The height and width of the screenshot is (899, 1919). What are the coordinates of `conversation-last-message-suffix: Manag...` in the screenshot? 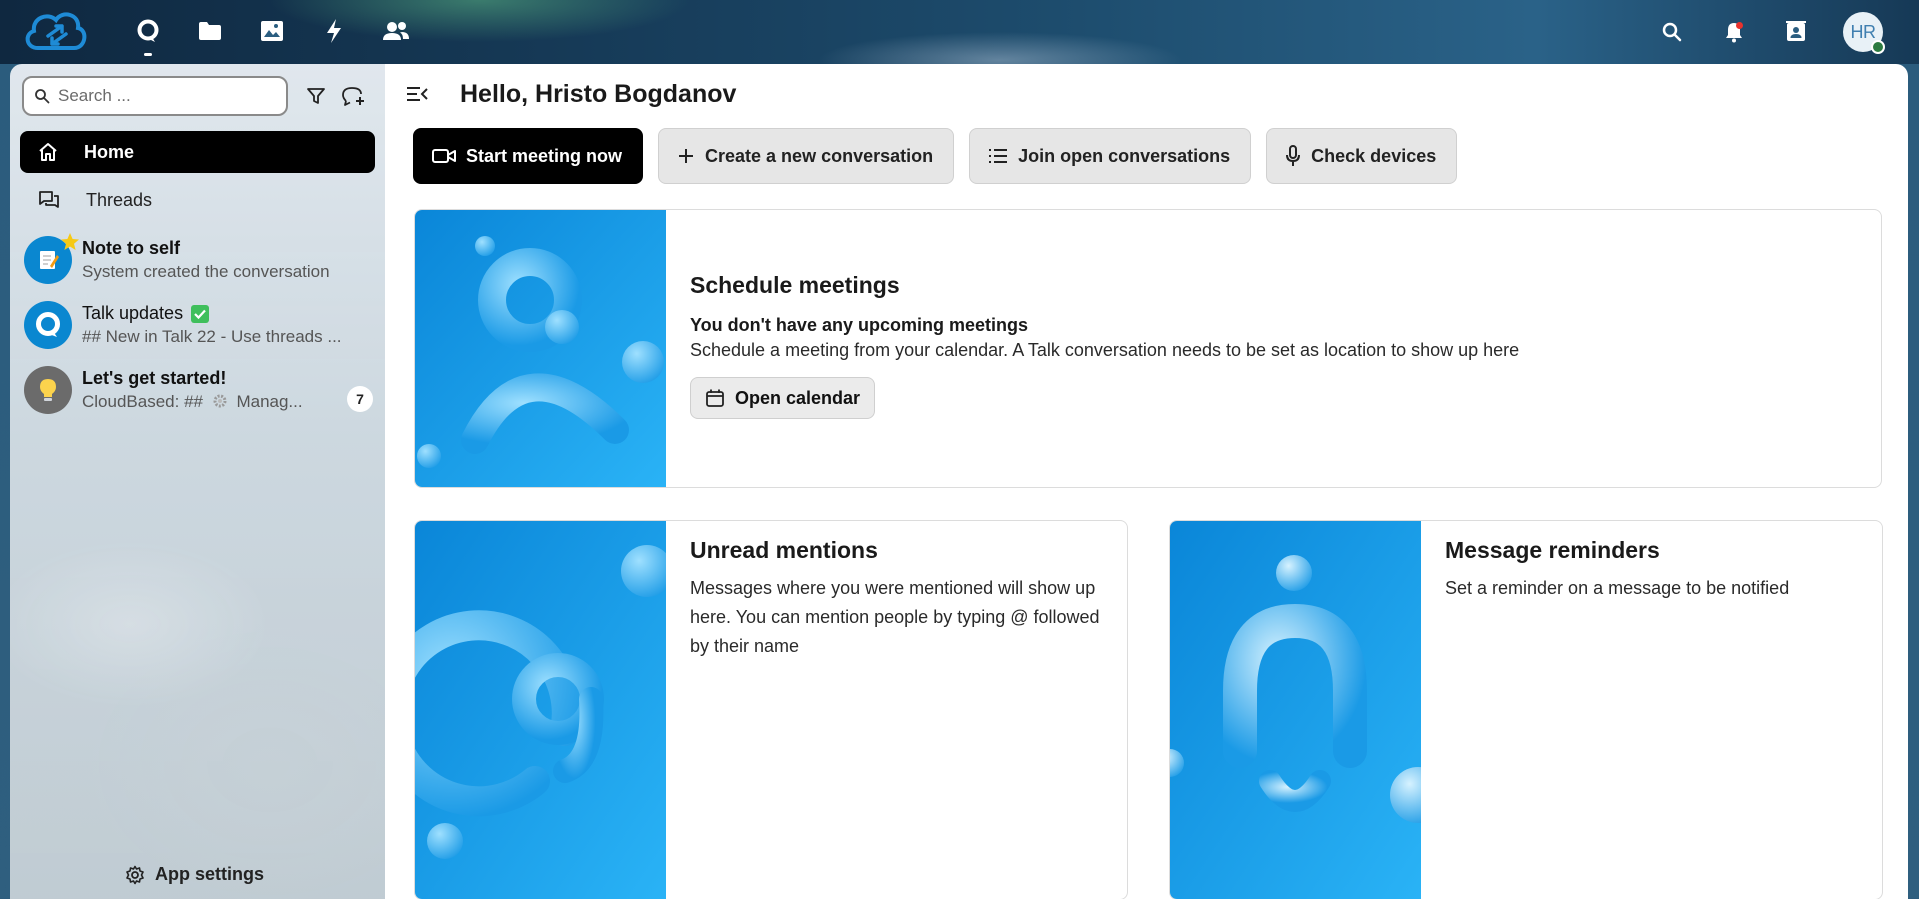 It's located at (269, 401).